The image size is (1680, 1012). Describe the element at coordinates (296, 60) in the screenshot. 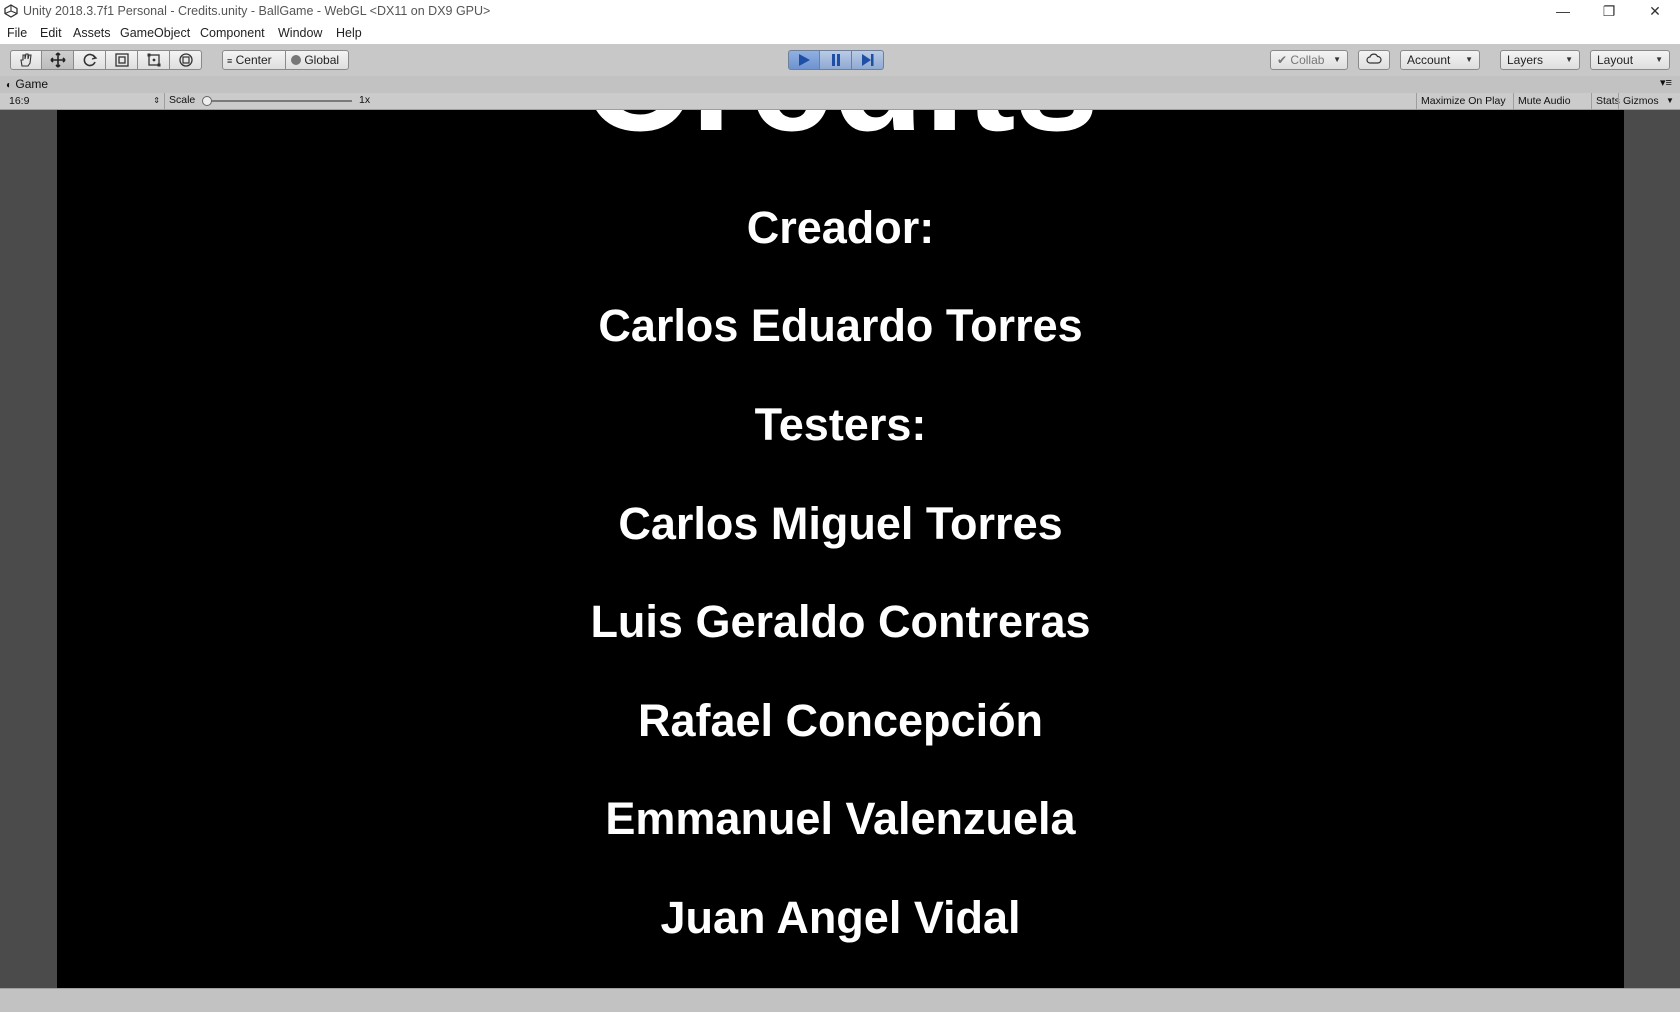

I see `globe-icon` at that location.